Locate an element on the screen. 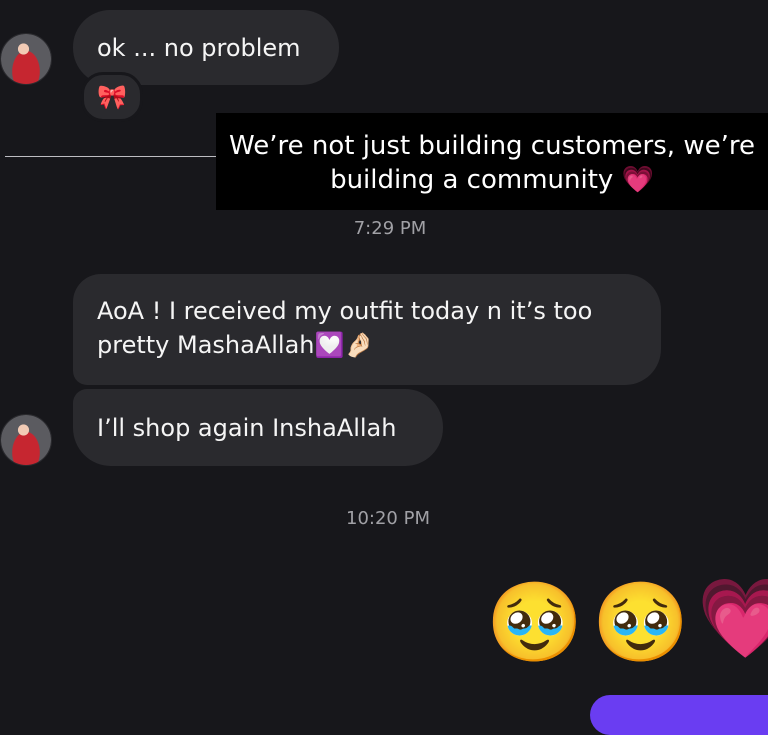  story-reply-line is located at coordinates (110, 156).